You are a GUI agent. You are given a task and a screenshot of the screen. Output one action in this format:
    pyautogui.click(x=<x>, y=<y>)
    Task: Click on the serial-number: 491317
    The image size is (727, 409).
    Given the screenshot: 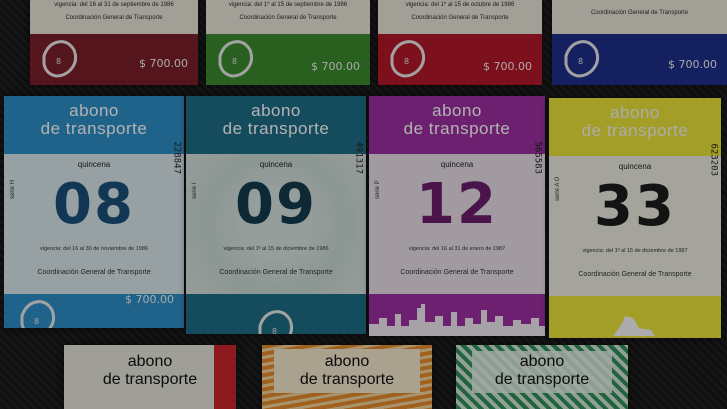 What is the action you would take?
    pyautogui.click(x=359, y=157)
    